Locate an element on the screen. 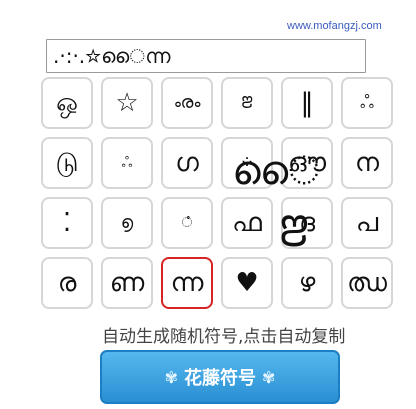 The width and height of the screenshot is (416, 409). symbol-cell: ഴ is located at coordinates (307, 283).